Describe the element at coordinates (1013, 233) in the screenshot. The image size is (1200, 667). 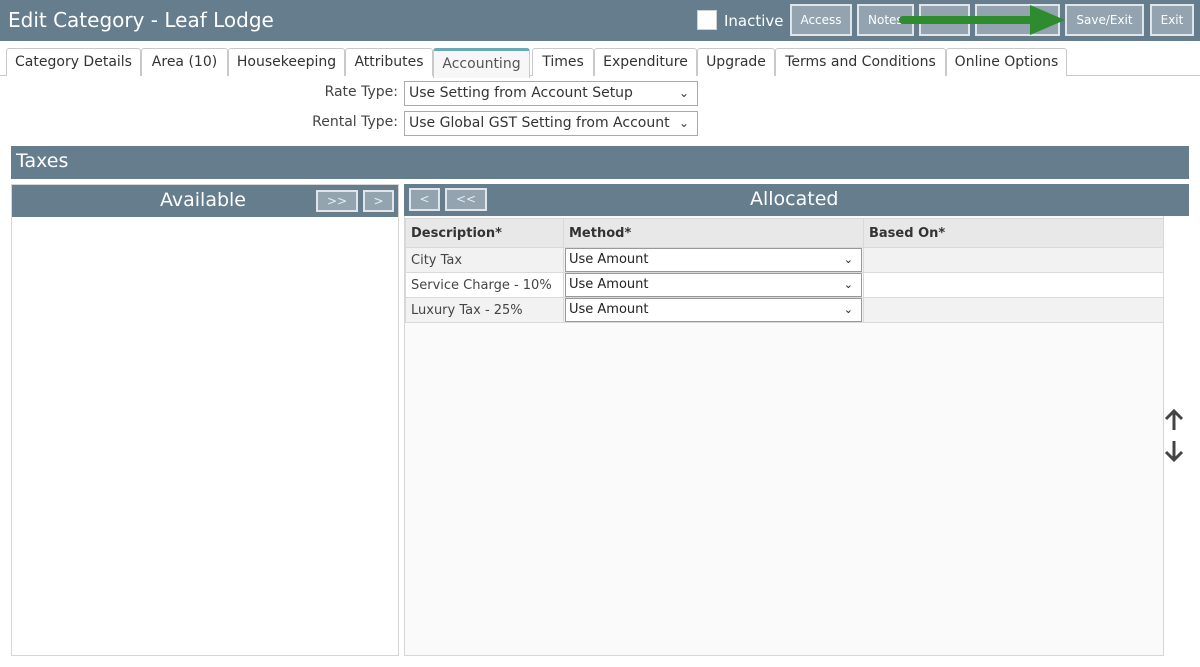
I see `column-header-based-on: Based On*` at that location.